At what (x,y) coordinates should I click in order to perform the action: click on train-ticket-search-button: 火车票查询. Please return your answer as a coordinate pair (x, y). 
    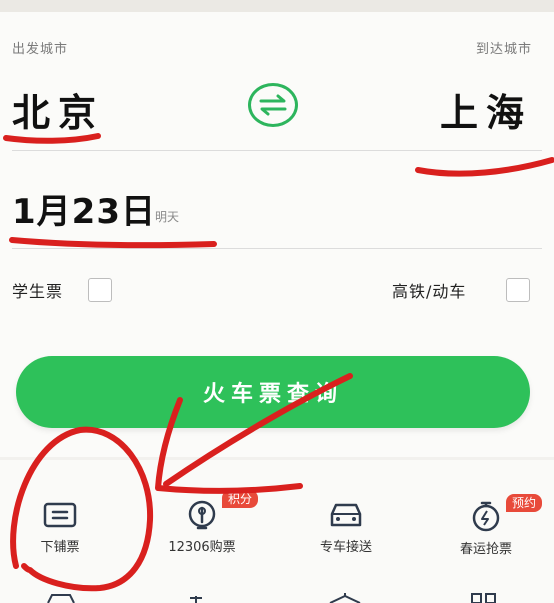
    Looking at the image, I should click on (273, 392).